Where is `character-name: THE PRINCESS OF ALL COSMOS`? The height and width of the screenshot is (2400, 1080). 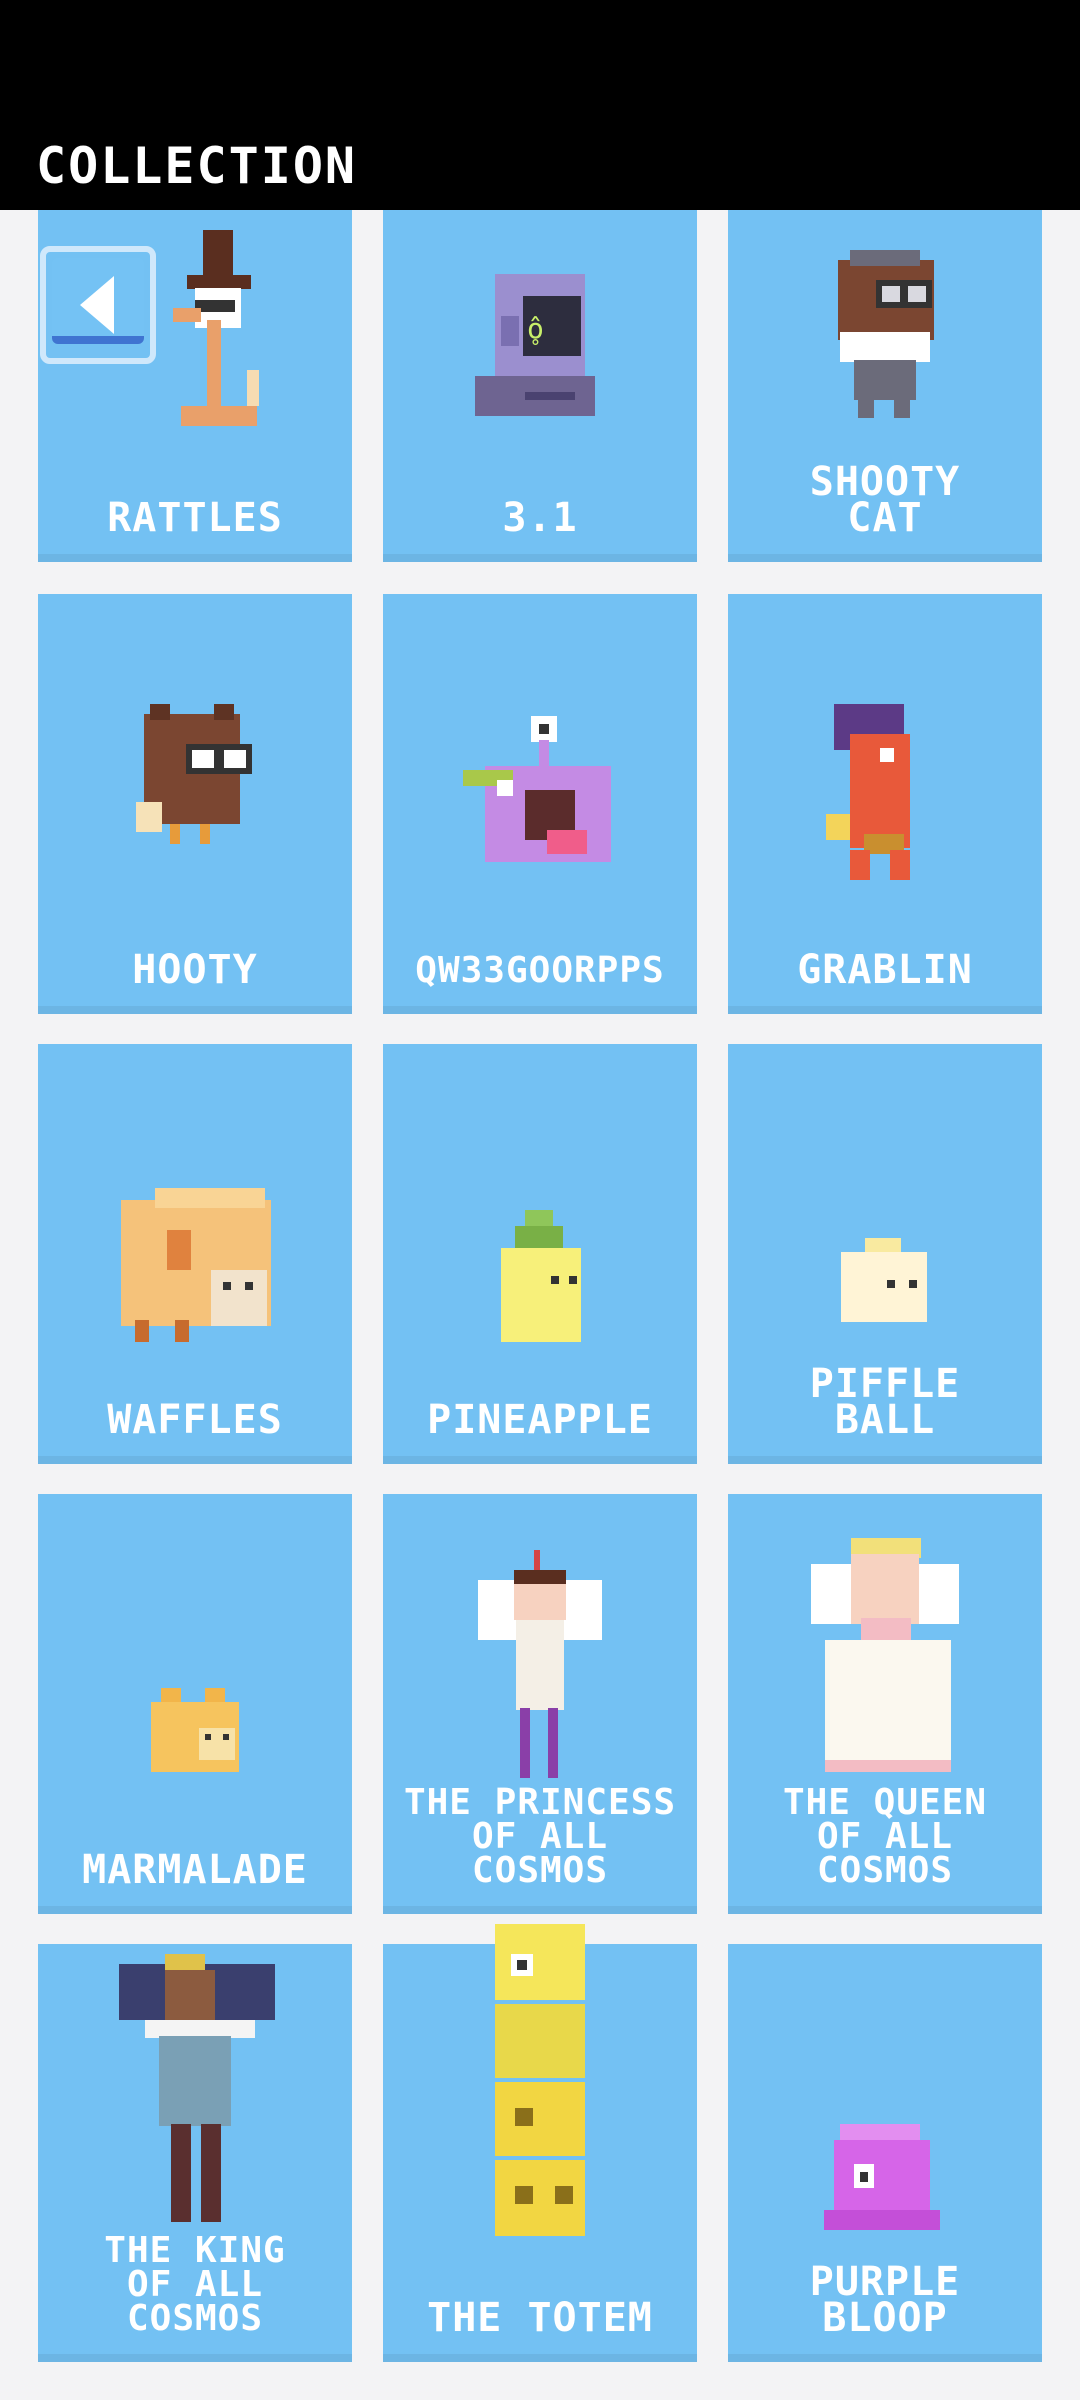 character-name: THE PRINCESS OF ALL COSMOS is located at coordinates (540, 1836).